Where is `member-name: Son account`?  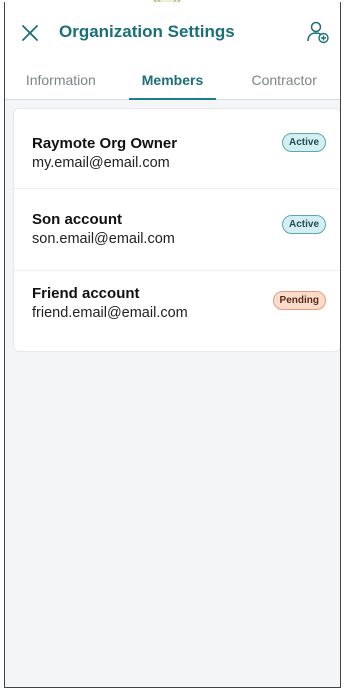 member-name: Son account is located at coordinates (77, 219).